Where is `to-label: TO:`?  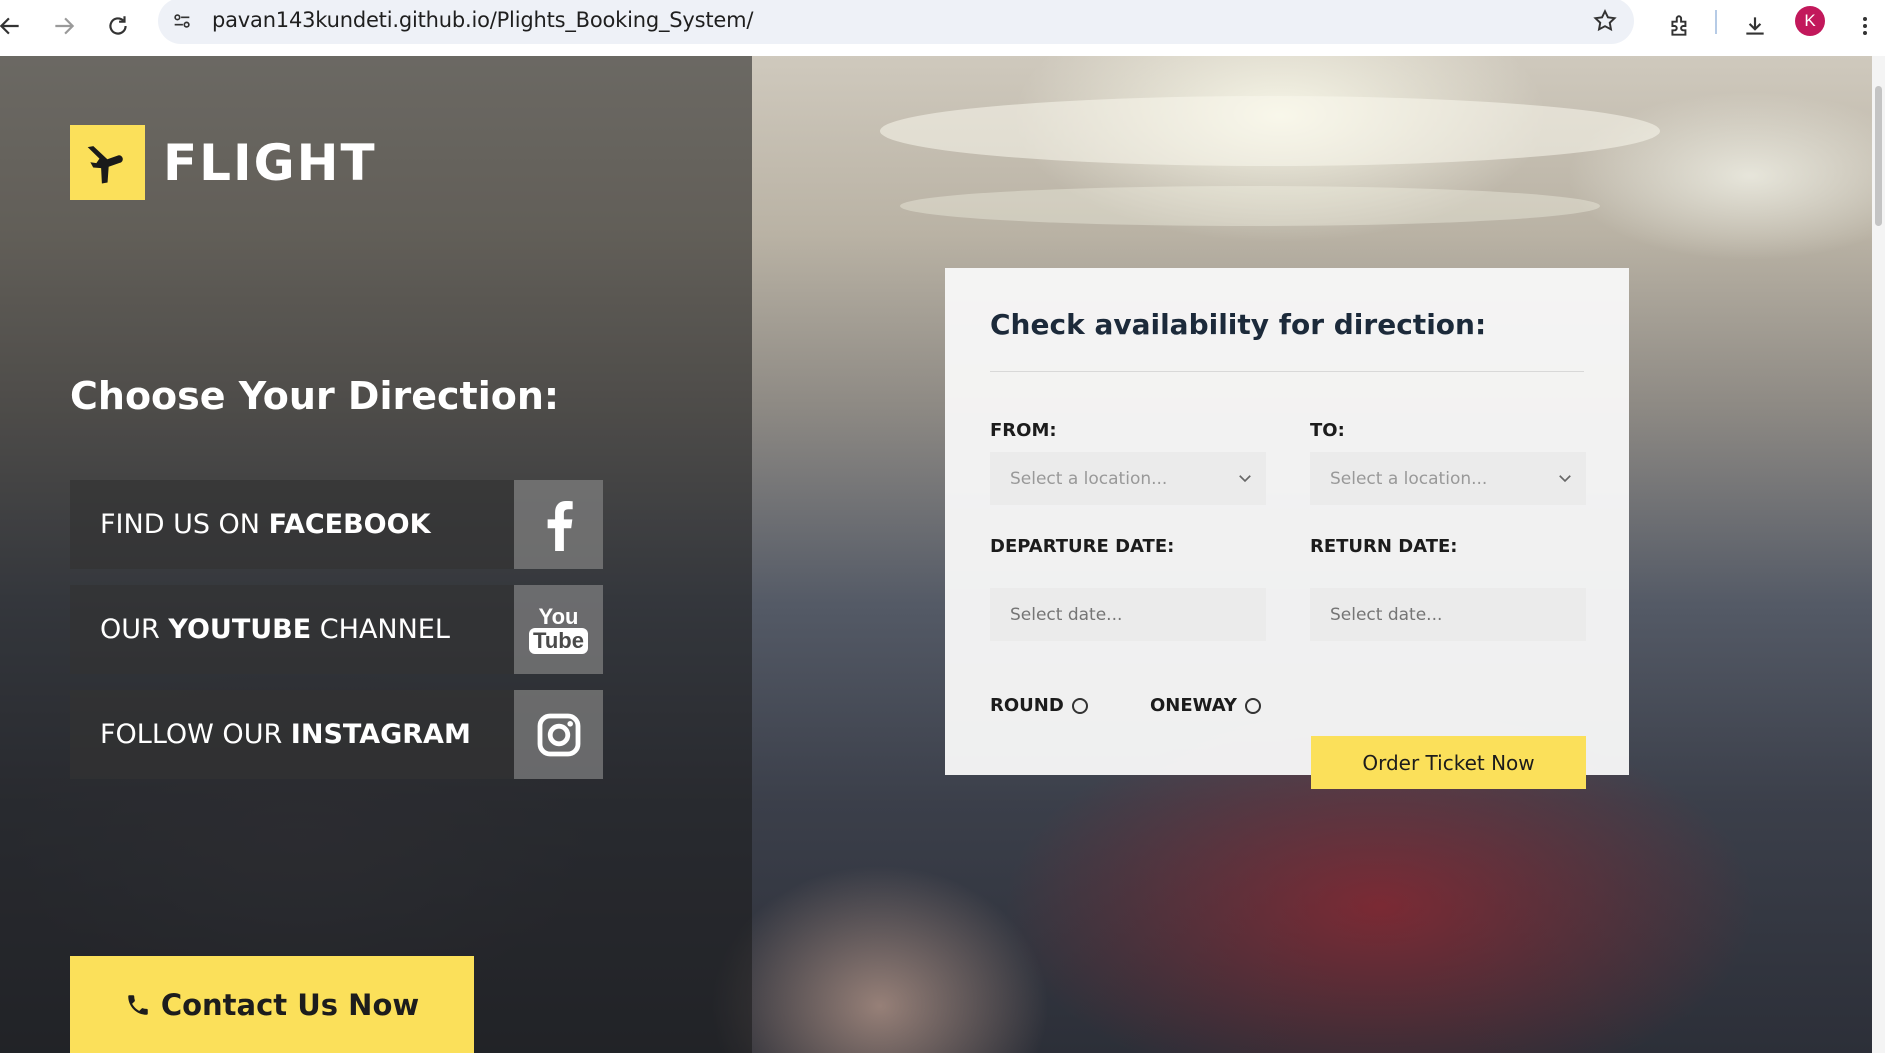
to-label: TO: is located at coordinates (1327, 430).